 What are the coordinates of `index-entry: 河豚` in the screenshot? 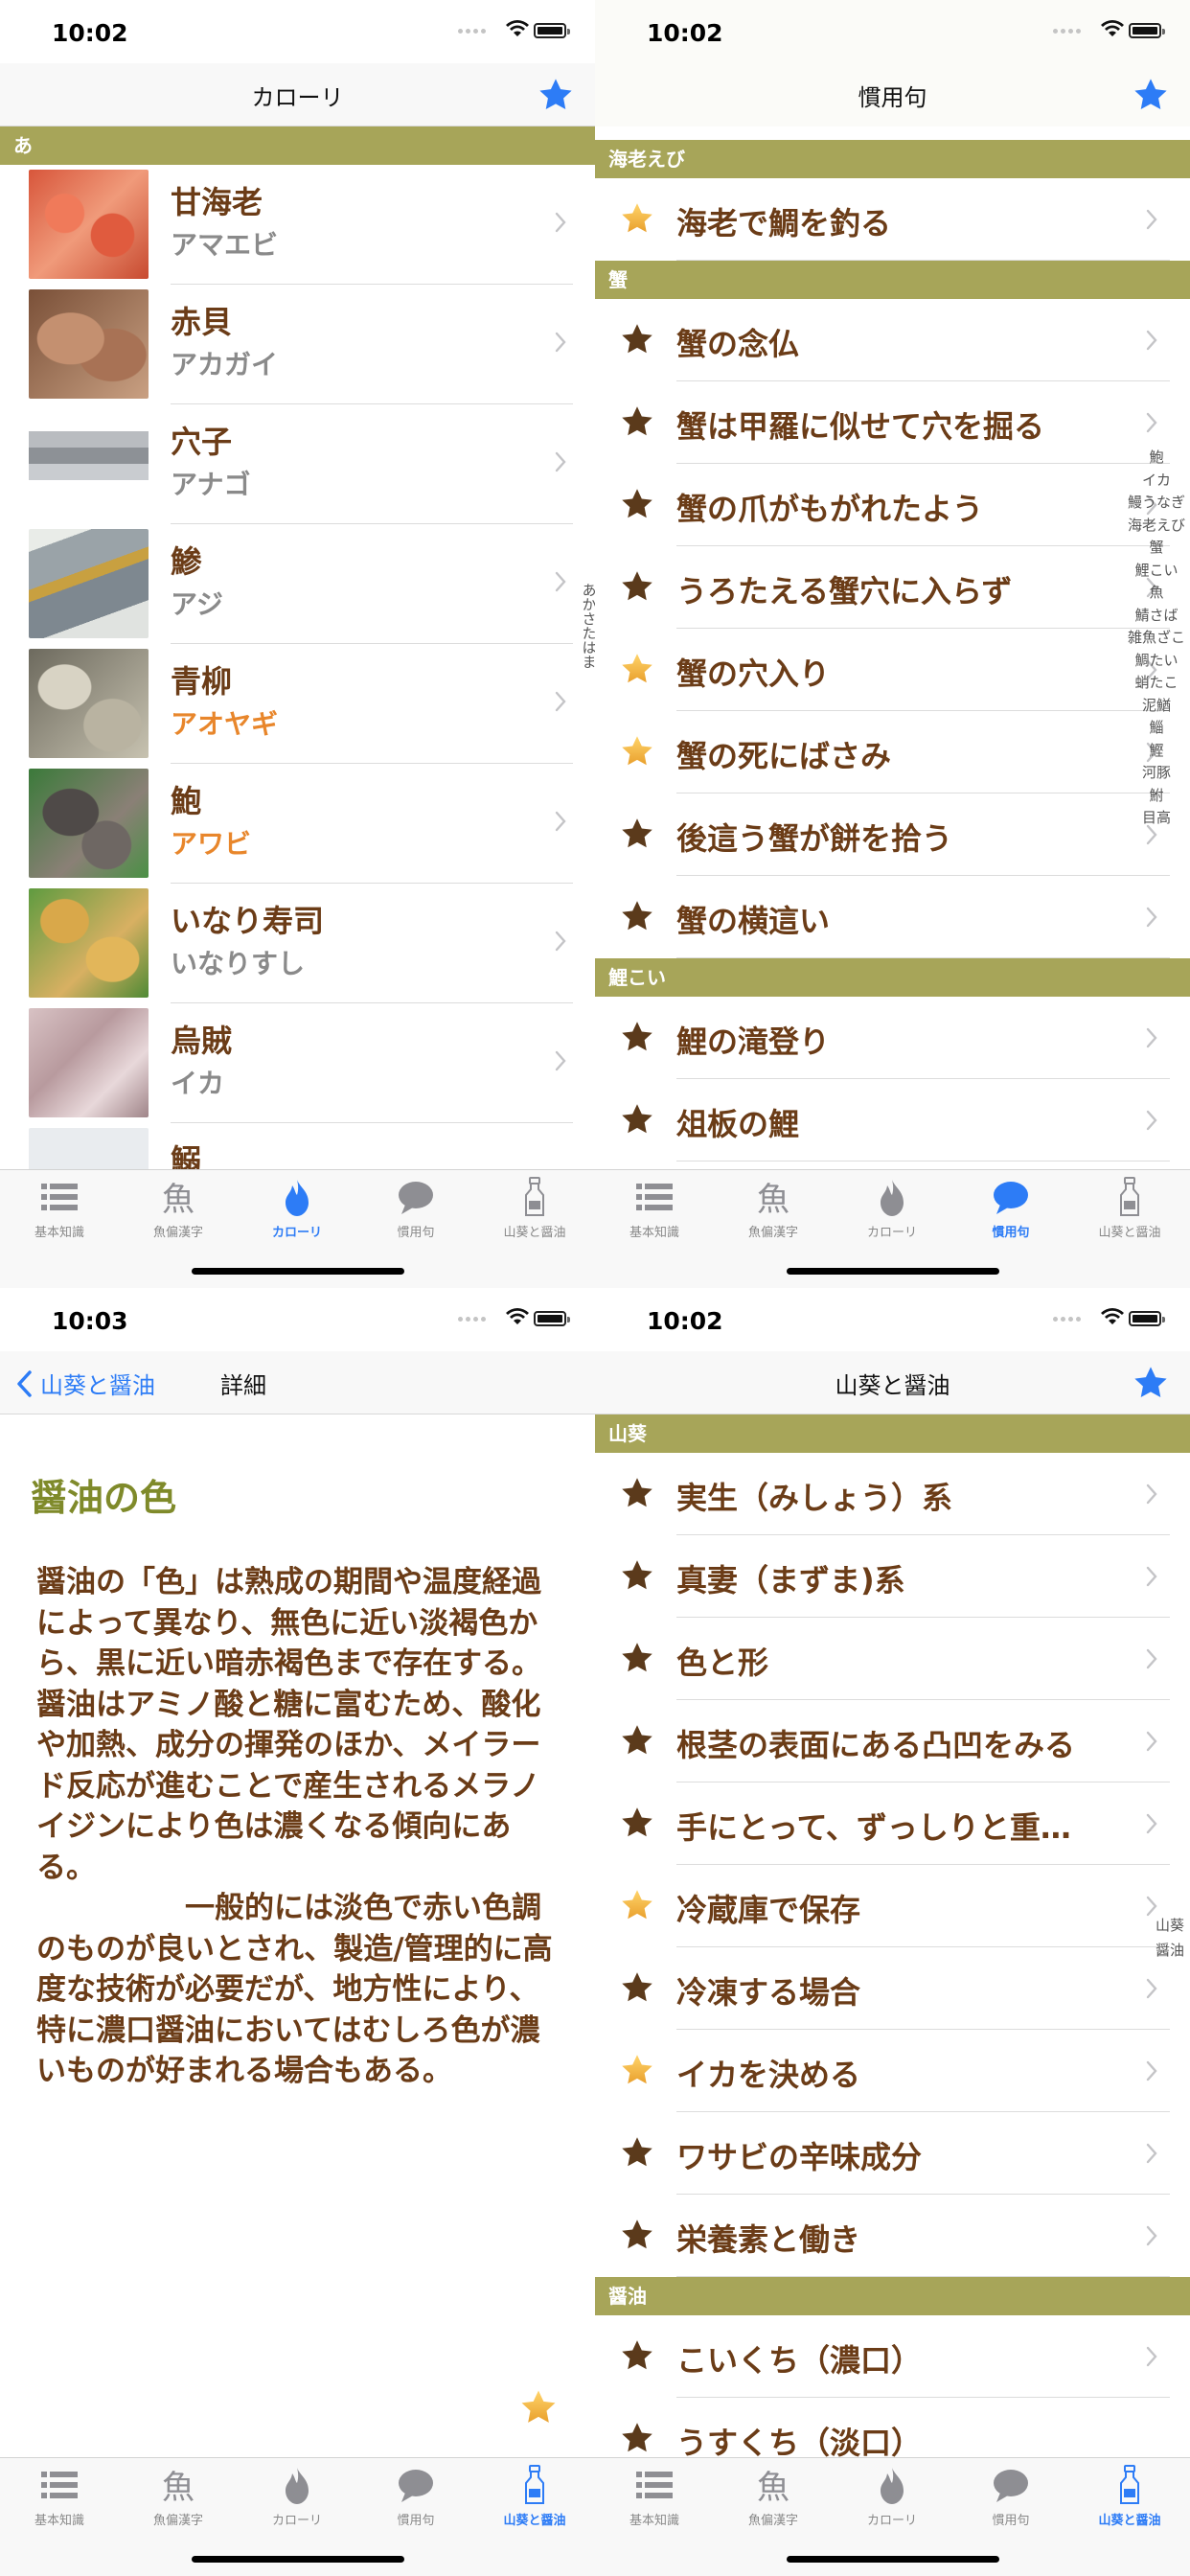 It's located at (1157, 773).